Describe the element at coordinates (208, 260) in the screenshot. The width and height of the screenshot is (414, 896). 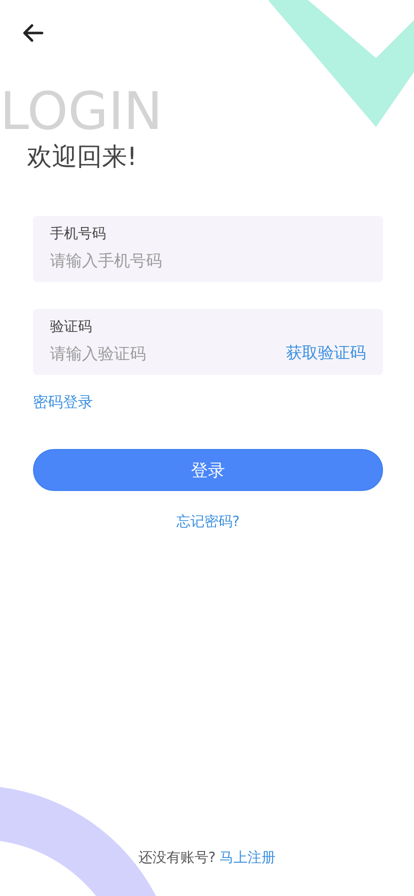
I see `text-input: 请输入手机号码` at that location.